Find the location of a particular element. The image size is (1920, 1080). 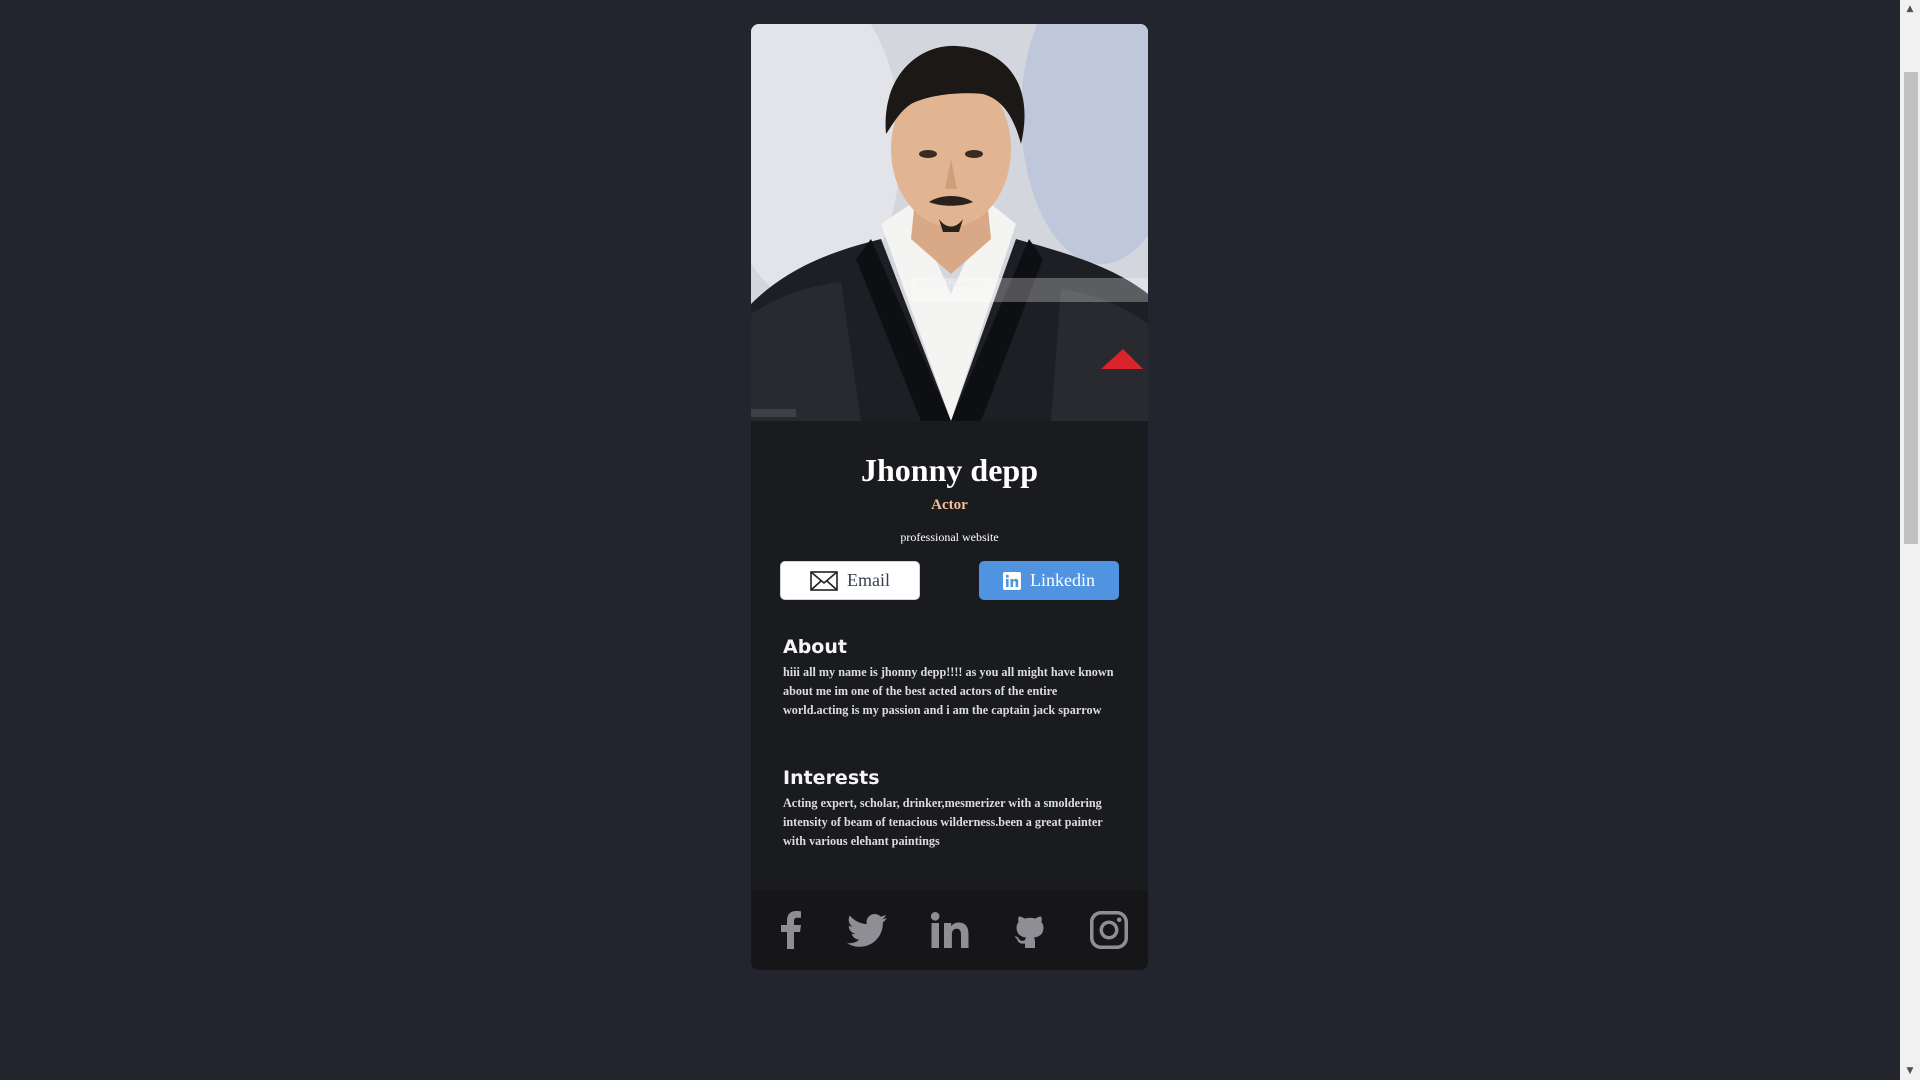

svg-text: gettyimages is located at coordinates (950, 283).